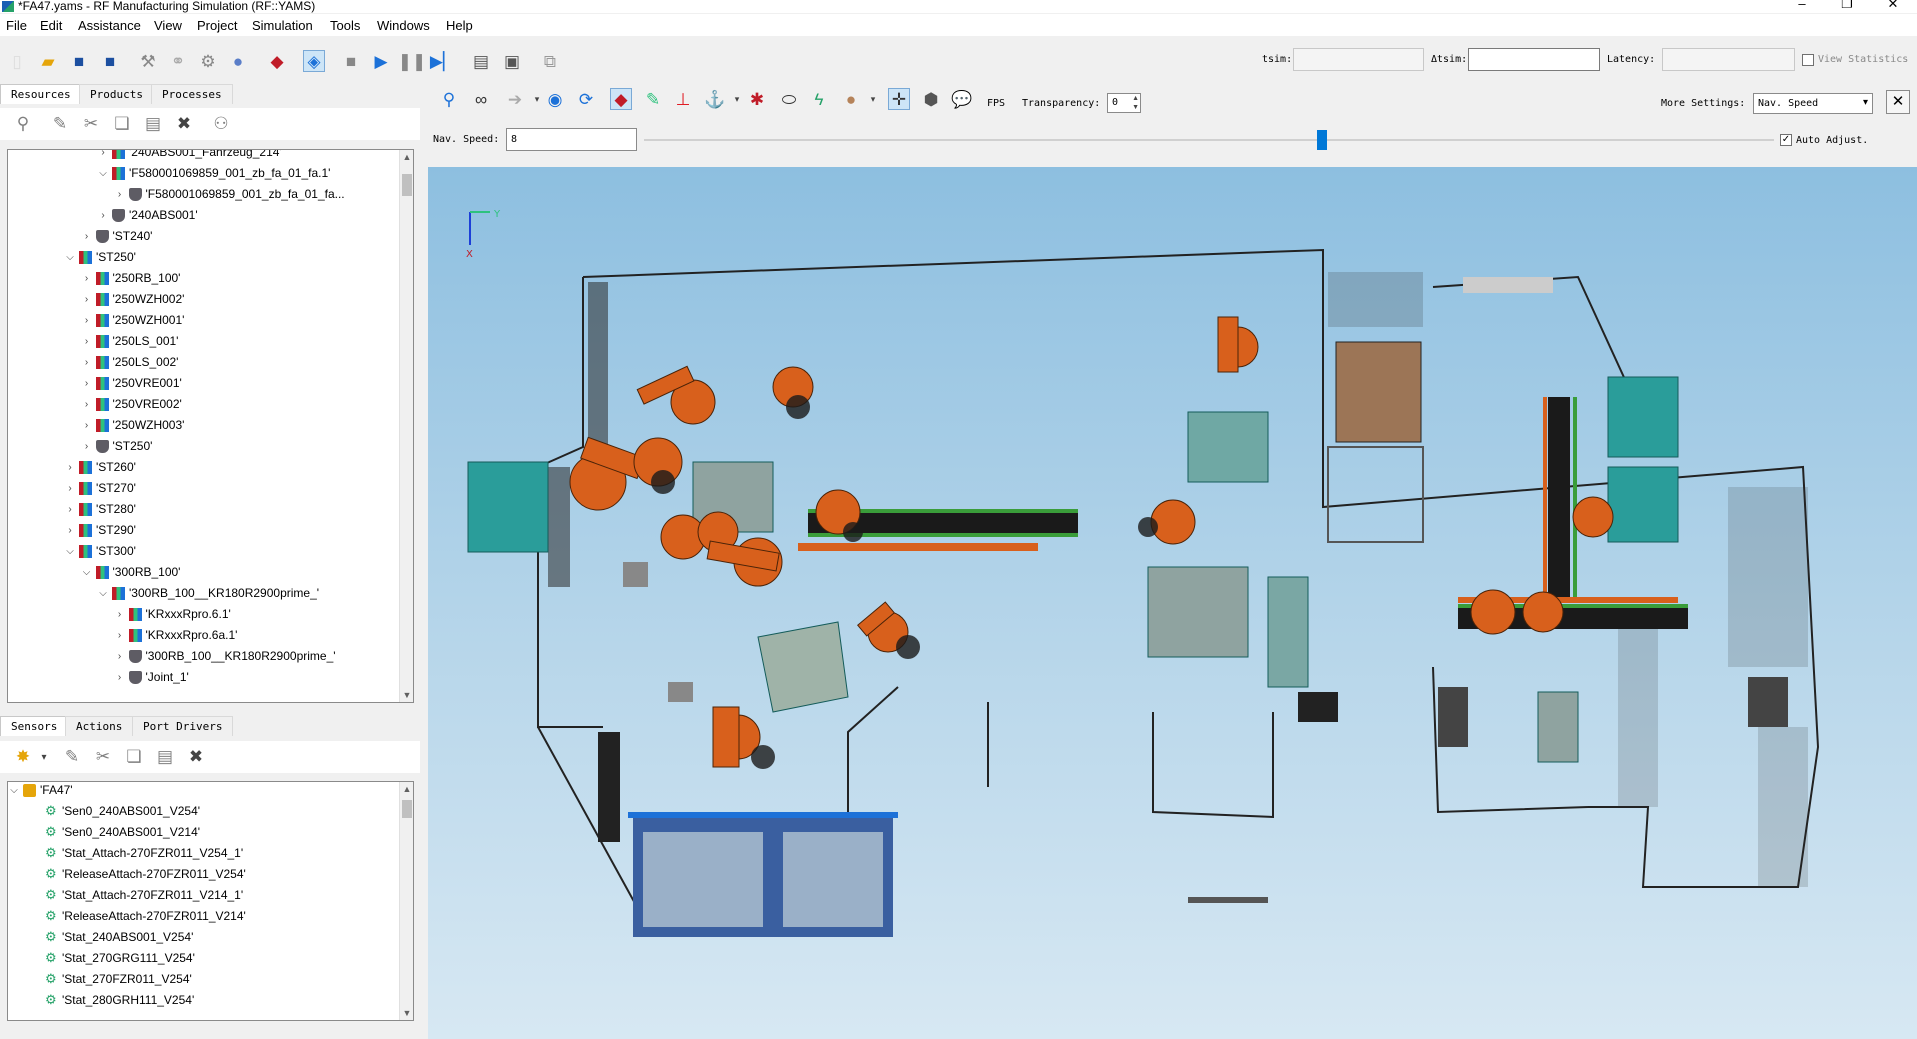  Describe the element at coordinates (217, 25) in the screenshot. I see `menu-project: Project` at that location.